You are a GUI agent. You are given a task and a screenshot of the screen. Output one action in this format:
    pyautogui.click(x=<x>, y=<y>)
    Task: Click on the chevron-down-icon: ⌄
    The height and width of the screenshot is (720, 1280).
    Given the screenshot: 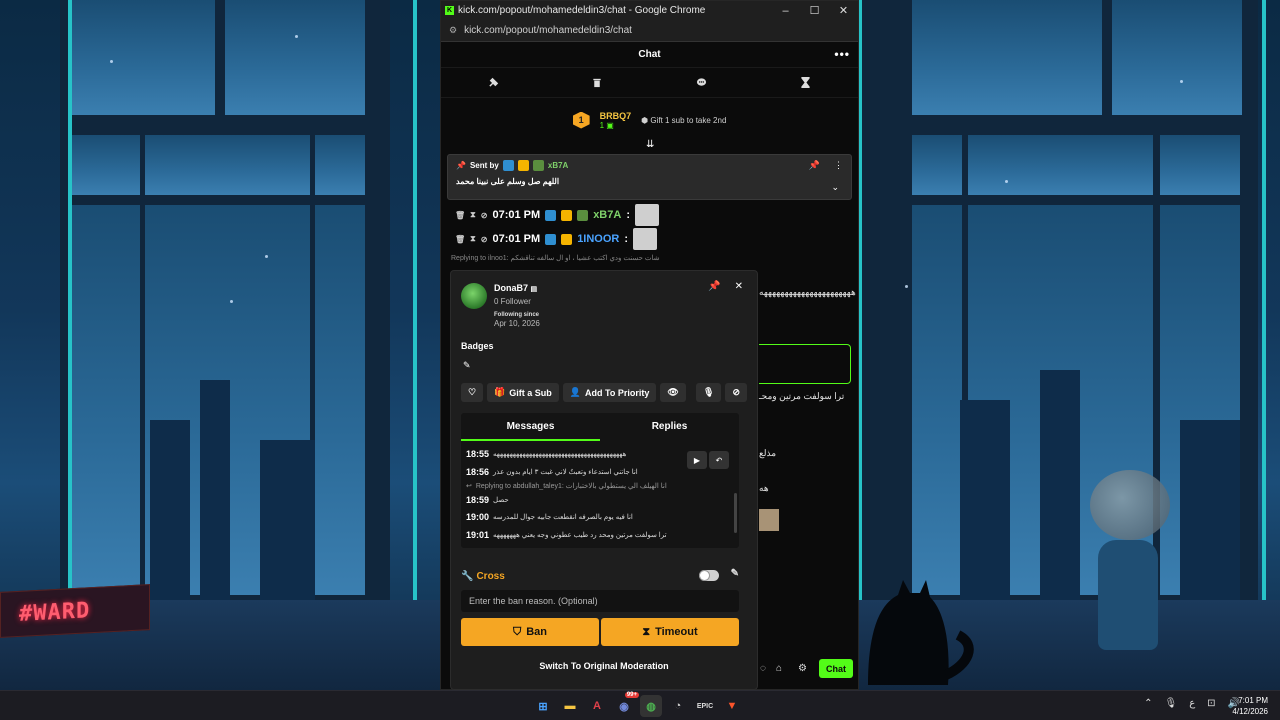 What is the action you would take?
    pyautogui.click(x=835, y=187)
    